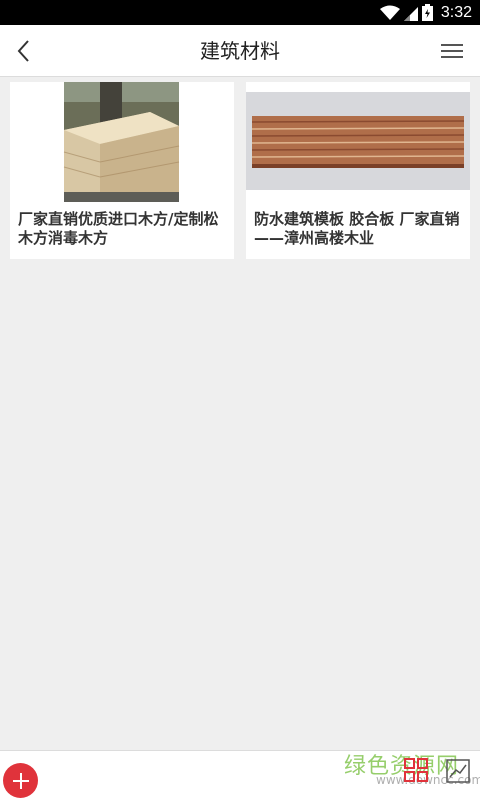 The image size is (480, 800). I want to click on hamburger-menu-icon, so click(452, 51).